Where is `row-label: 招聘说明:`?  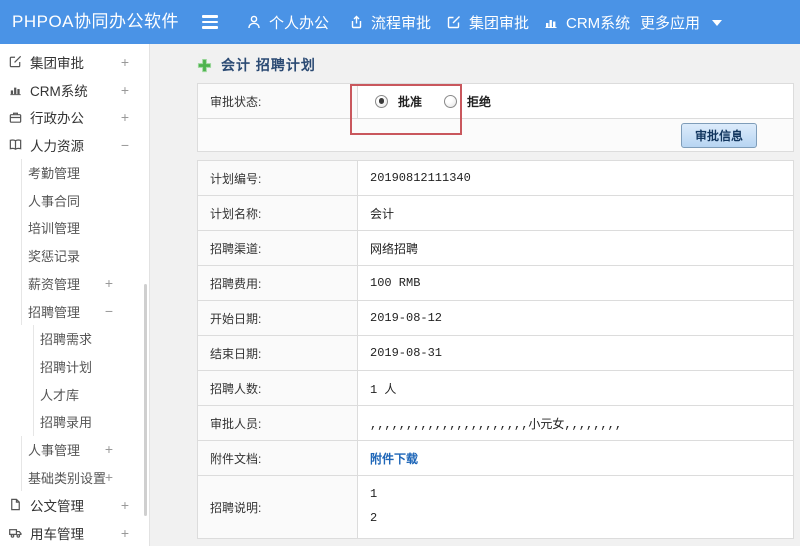
row-label: 招聘说明: is located at coordinates (278, 507).